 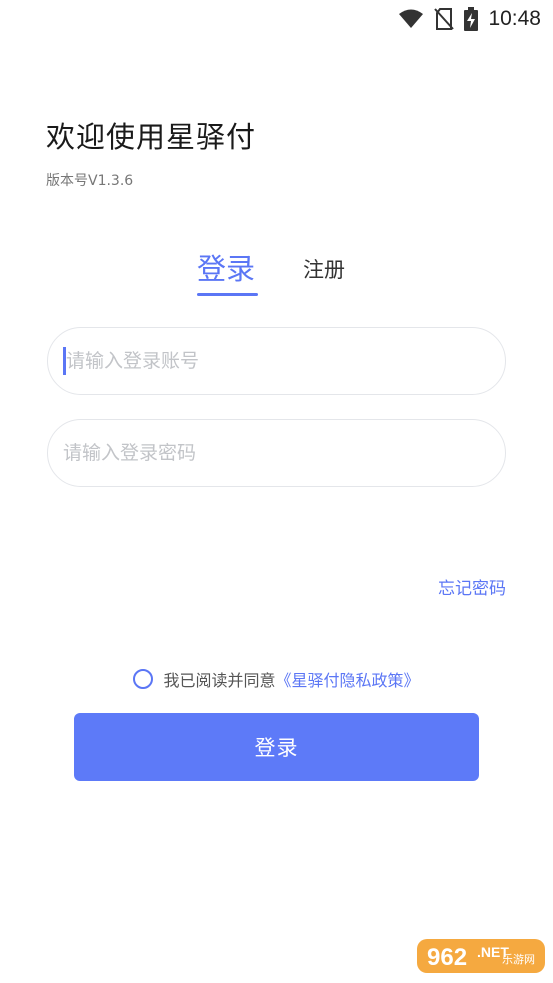 What do you see at coordinates (518, 960) in the screenshot?
I see `watermark-subtext: 乐游网` at bounding box center [518, 960].